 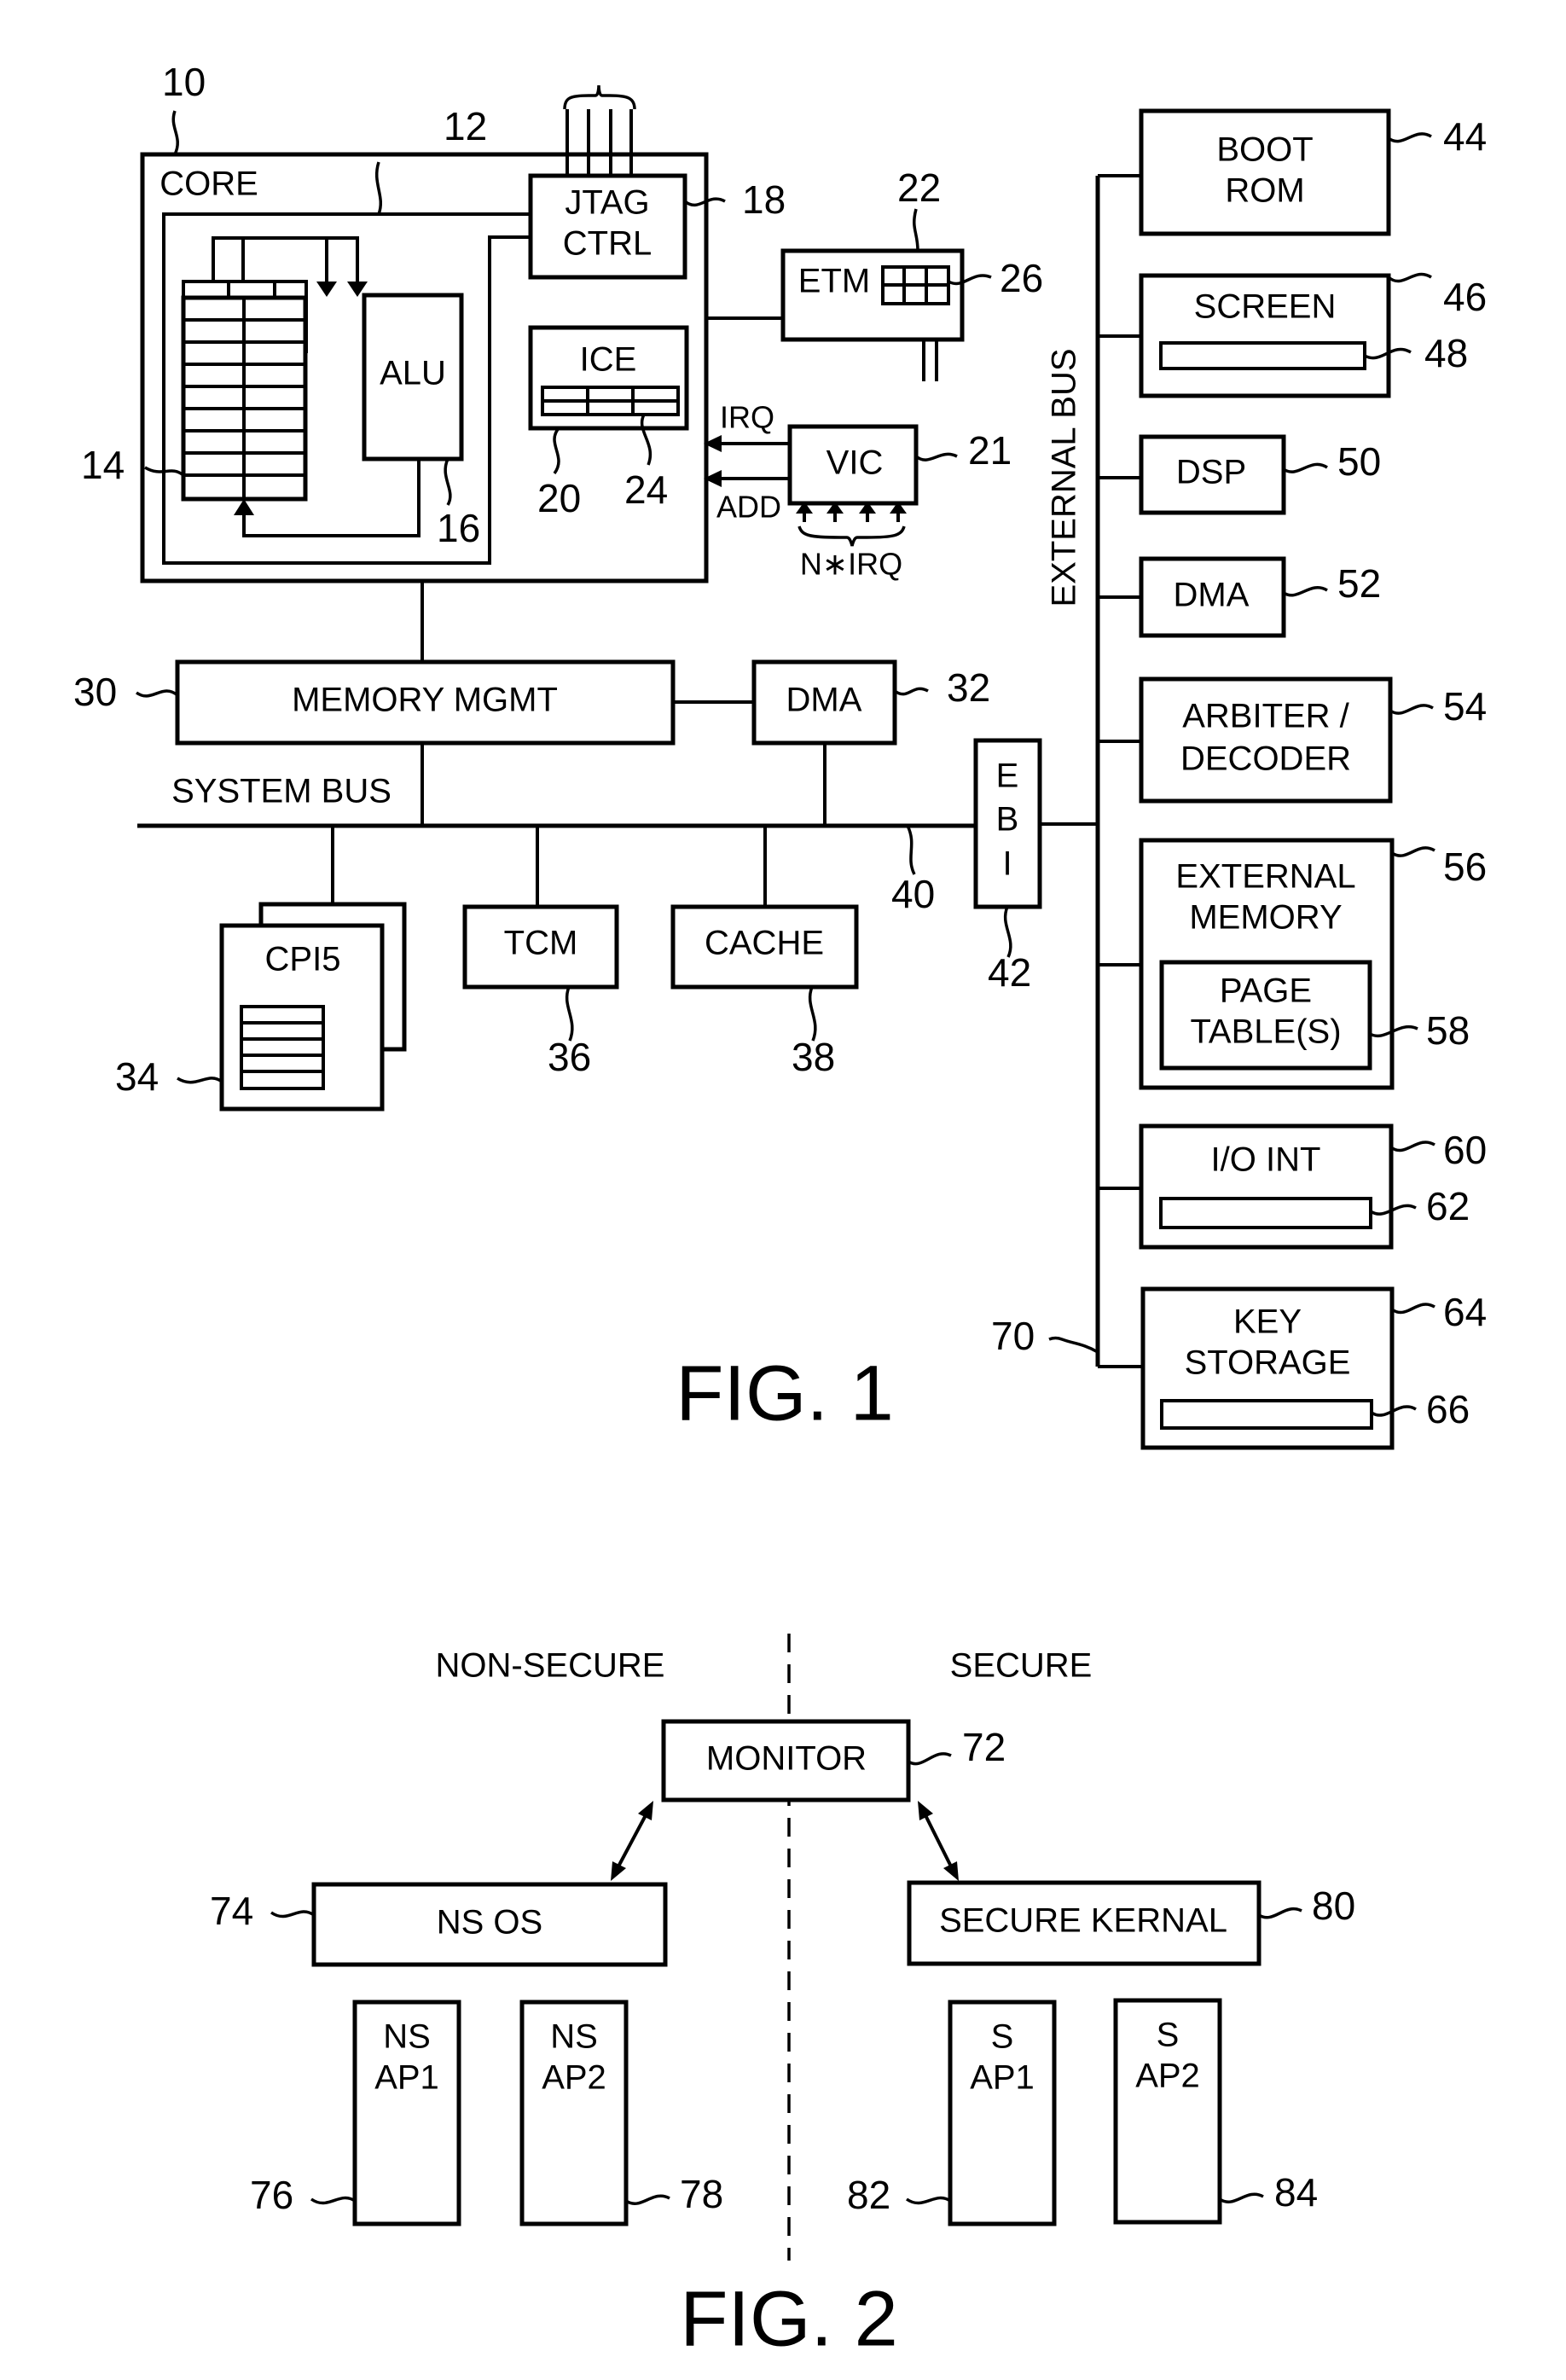 What do you see at coordinates (541, 944) in the screenshot?
I see `tcm-label: TCM` at bounding box center [541, 944].